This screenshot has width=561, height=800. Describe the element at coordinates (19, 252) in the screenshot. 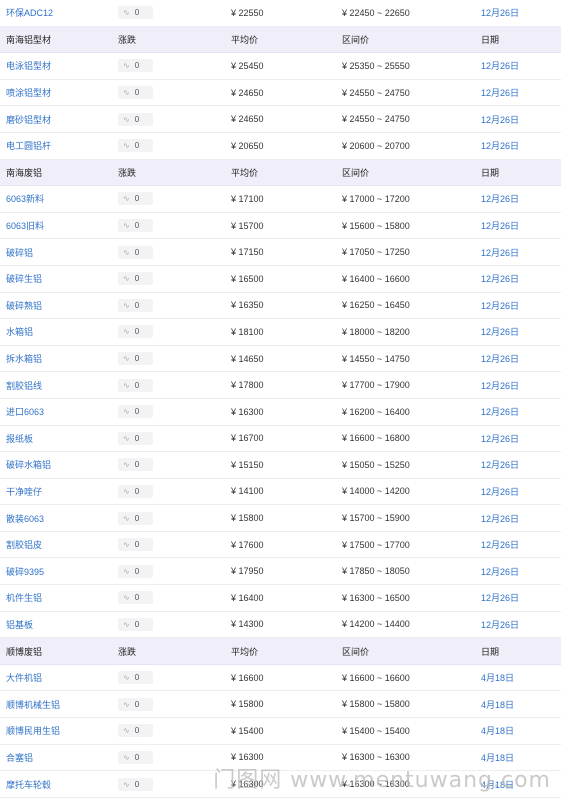

I see `product-link: 破碎铝` at that location.